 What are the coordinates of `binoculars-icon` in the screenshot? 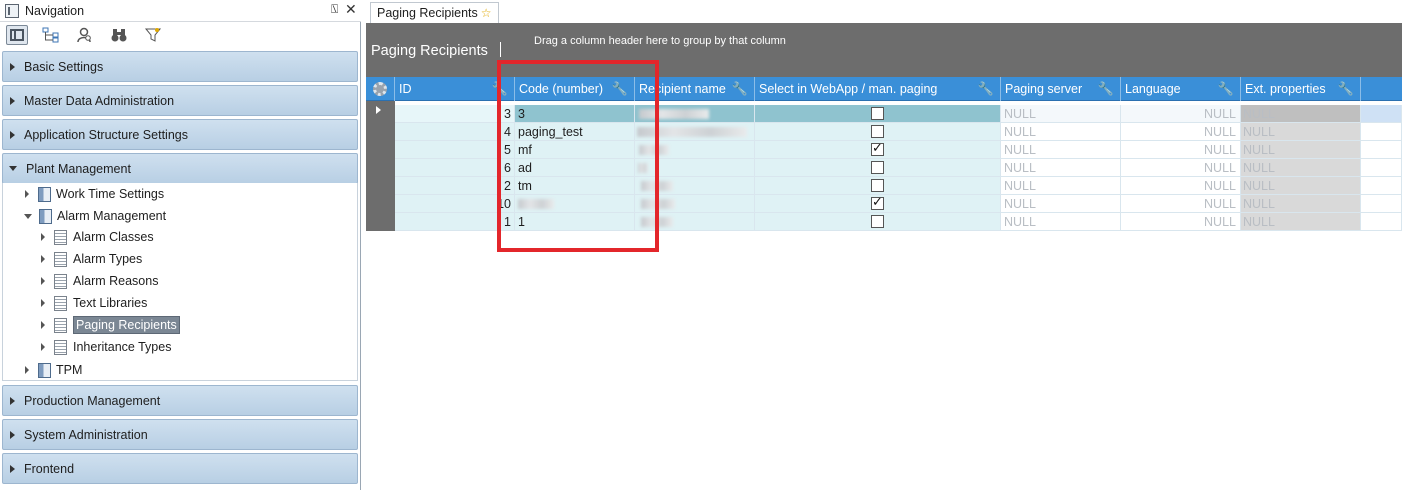 It's located at (119, 35).